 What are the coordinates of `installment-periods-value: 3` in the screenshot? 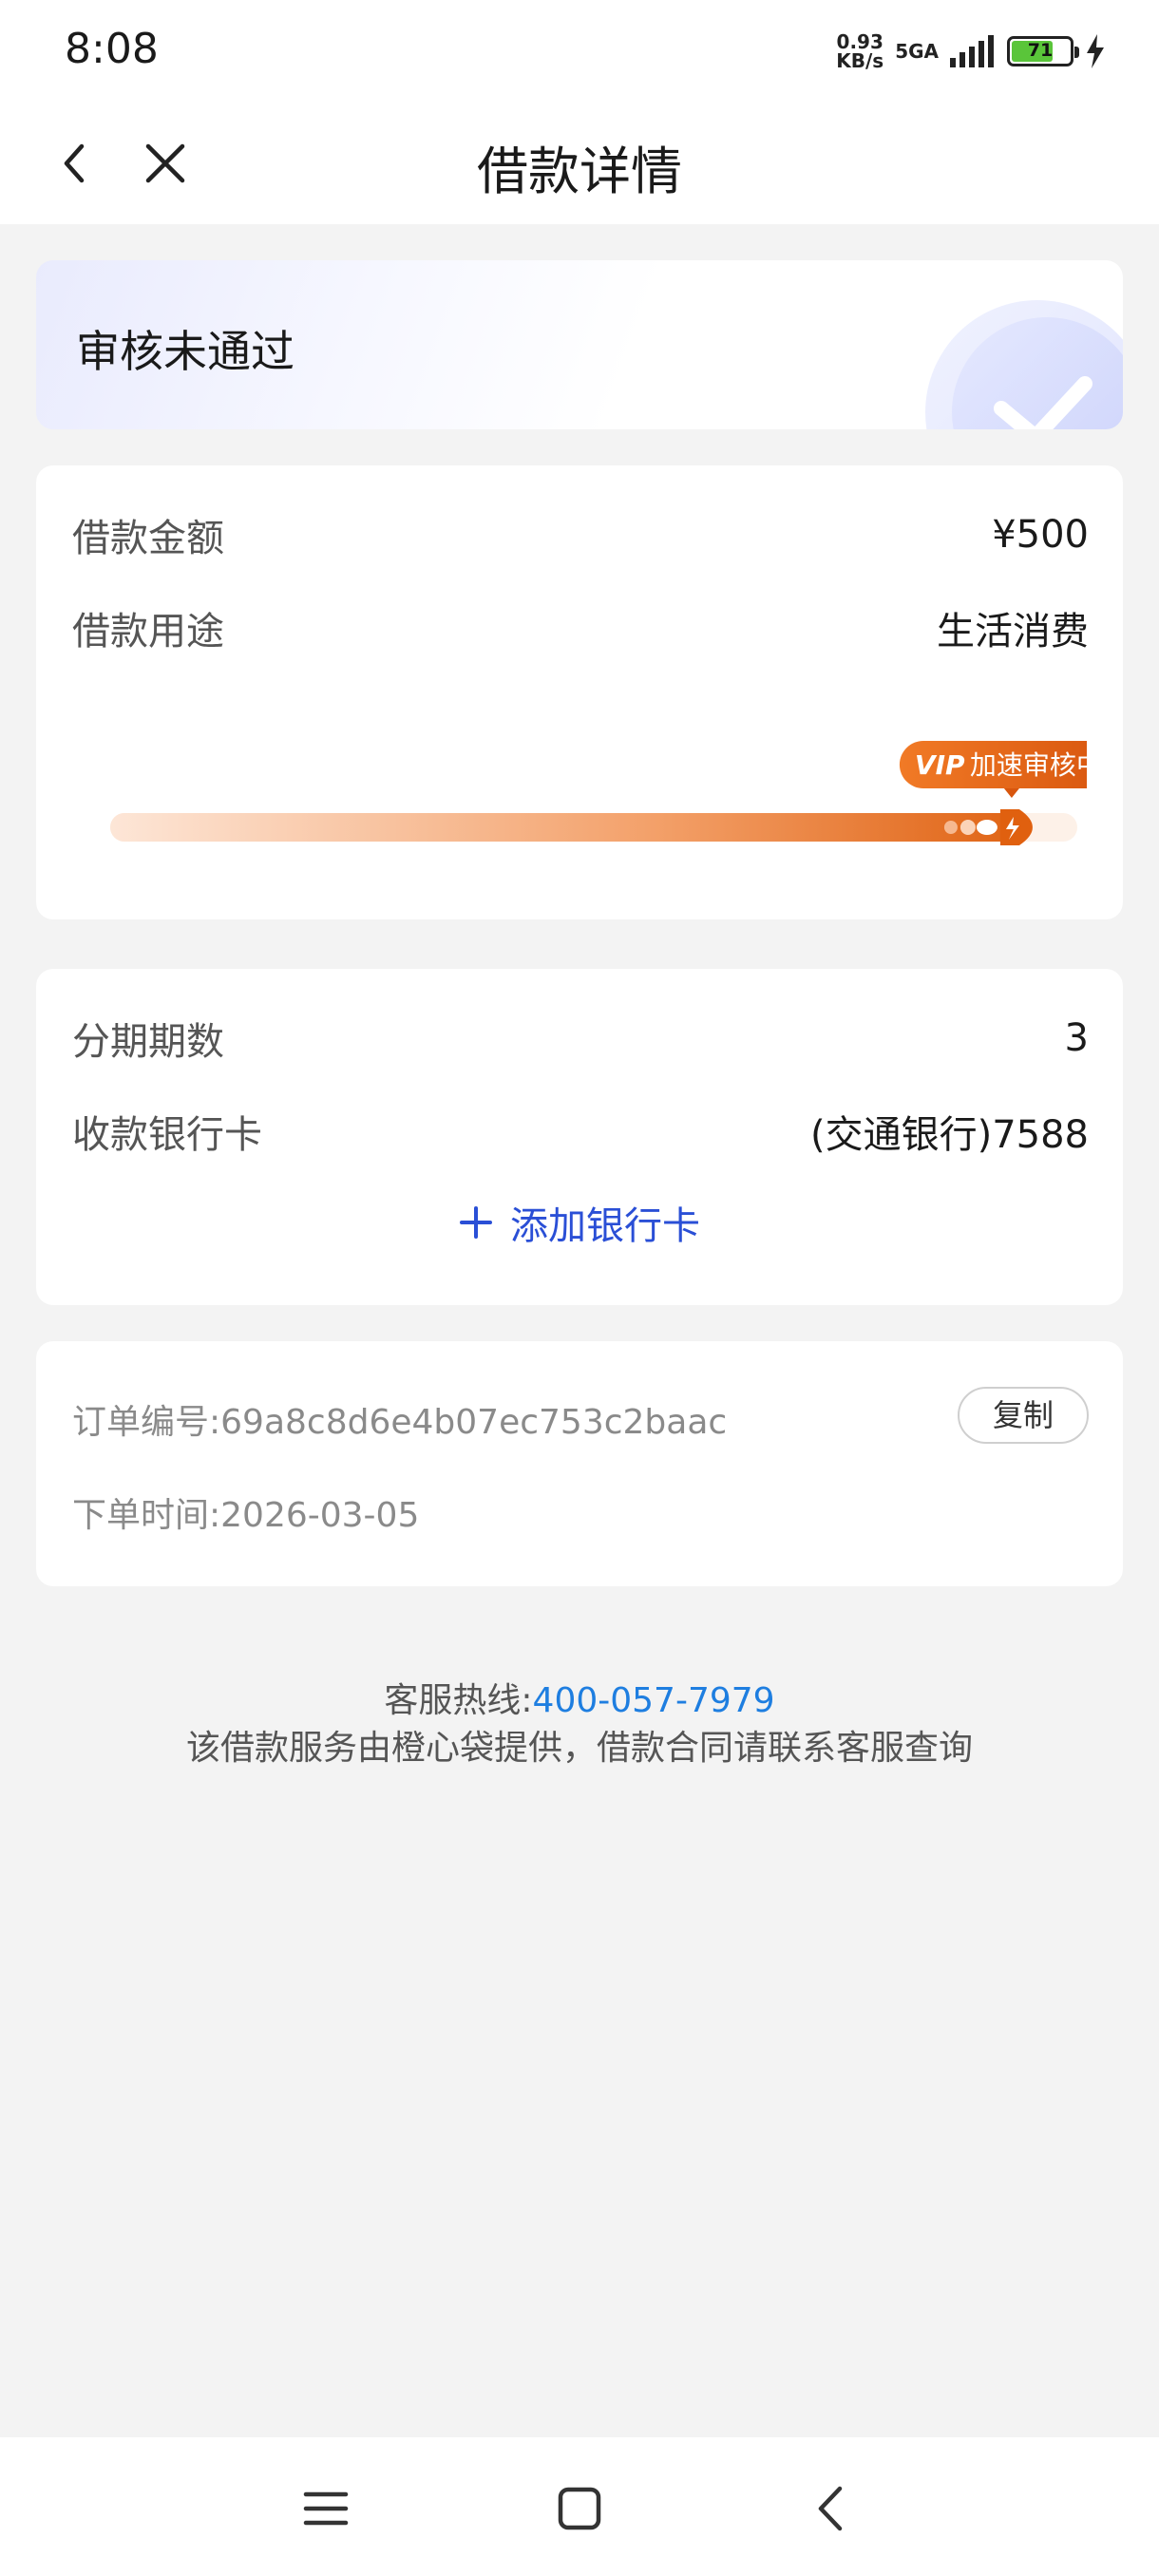 It's located at (1076, 1038).